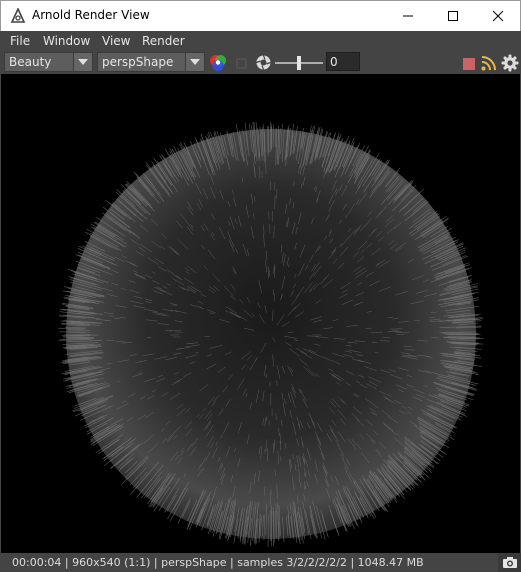 The image size is (521, 572). Describe the element at coordinates (116, 41) in the screenshot. I see `menu-view: View` at that location.